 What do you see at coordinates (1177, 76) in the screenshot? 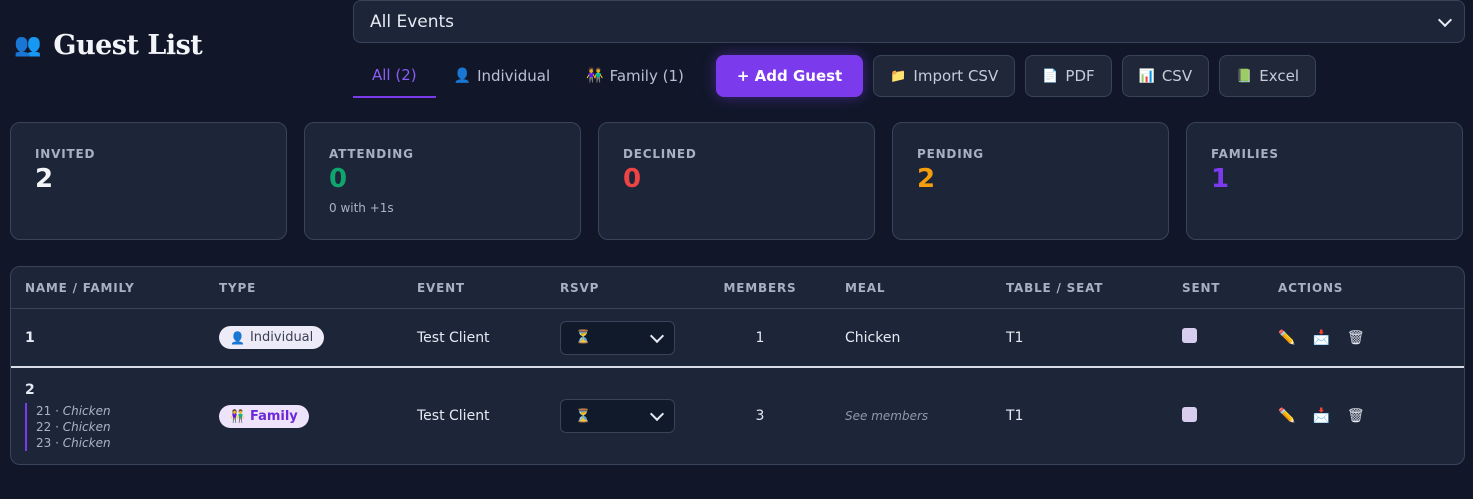
I see `export-csv-label: CSV` at bounding box center [1177, 76].